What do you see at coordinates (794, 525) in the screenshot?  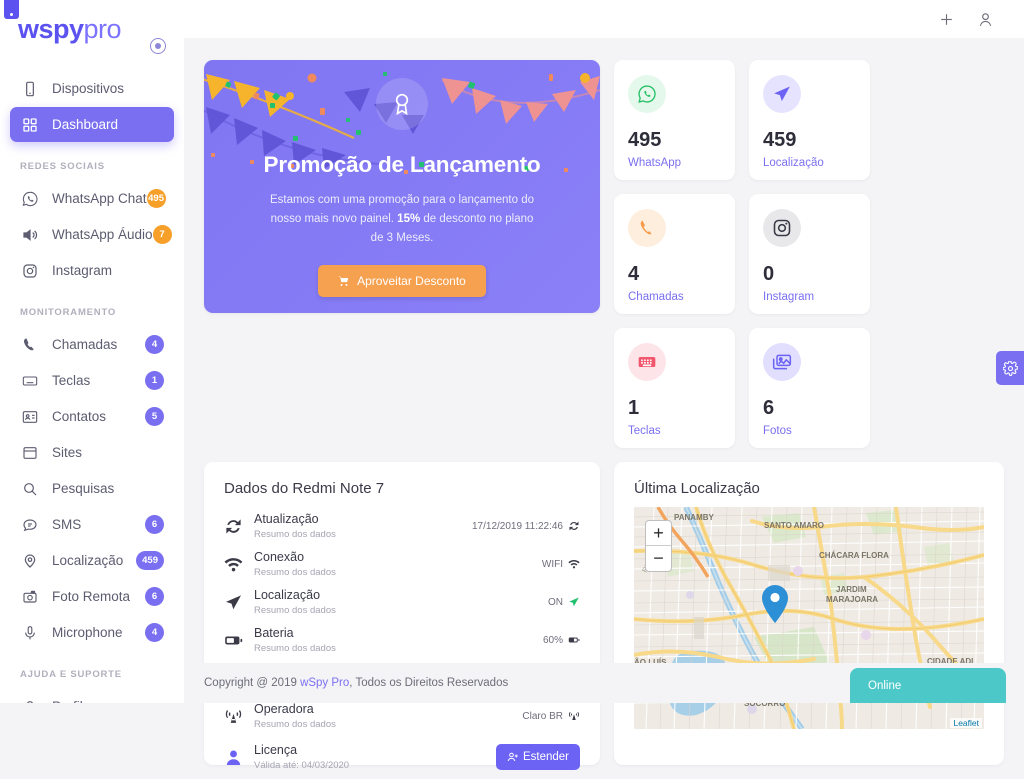 I see `svg-text: SANTO AMARO` at bounding box center [794, 525].